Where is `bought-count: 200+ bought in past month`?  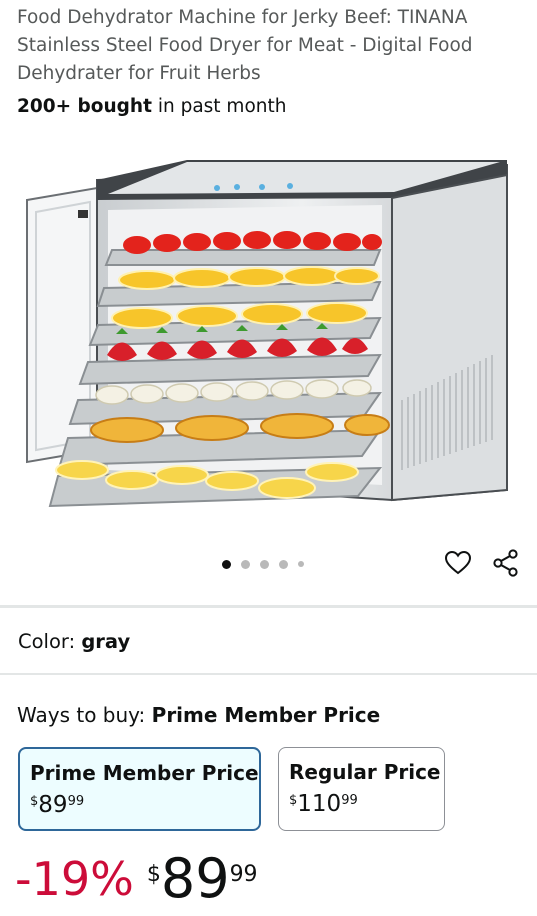 bought-count: 200+ bought in past month is located at coordinates (151, 106).